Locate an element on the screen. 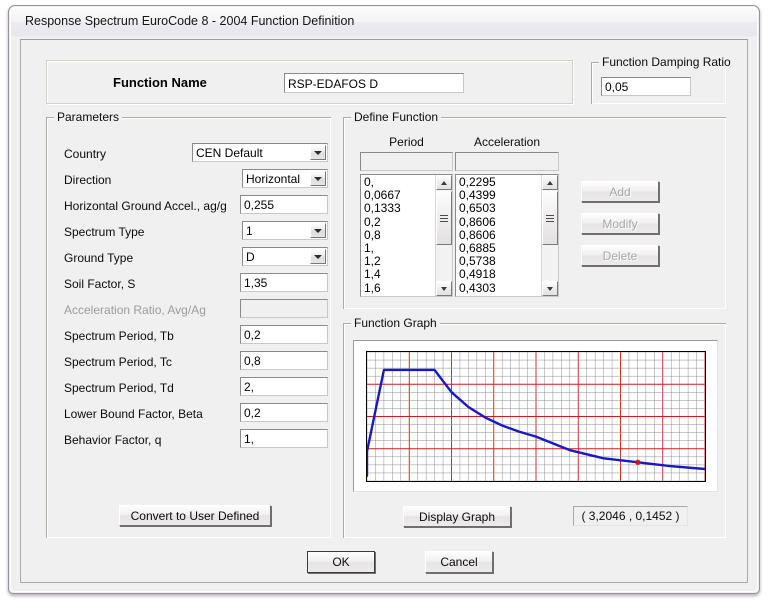 This screenshot has width=772, height=607. graph-frame is located at coordinates (535, 416).